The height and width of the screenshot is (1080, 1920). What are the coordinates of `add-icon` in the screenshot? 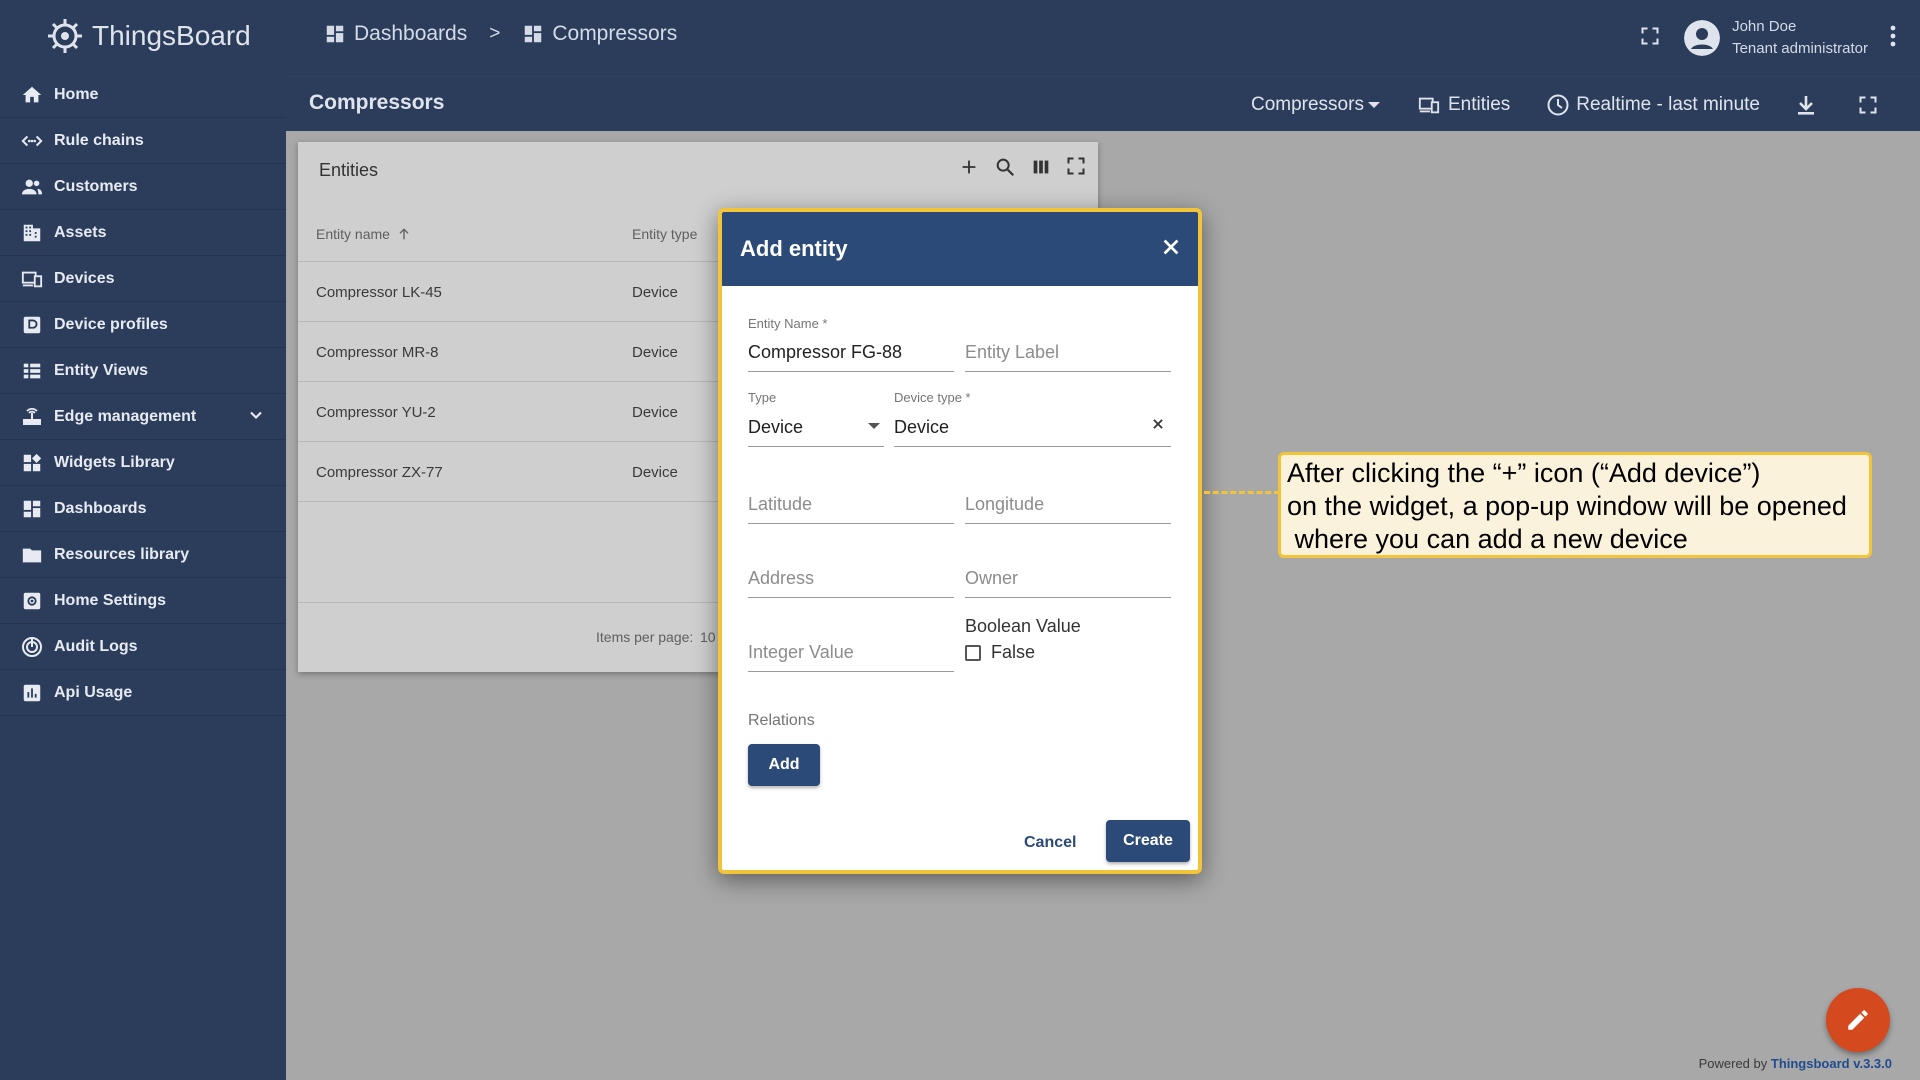 It's located at (969, 169).